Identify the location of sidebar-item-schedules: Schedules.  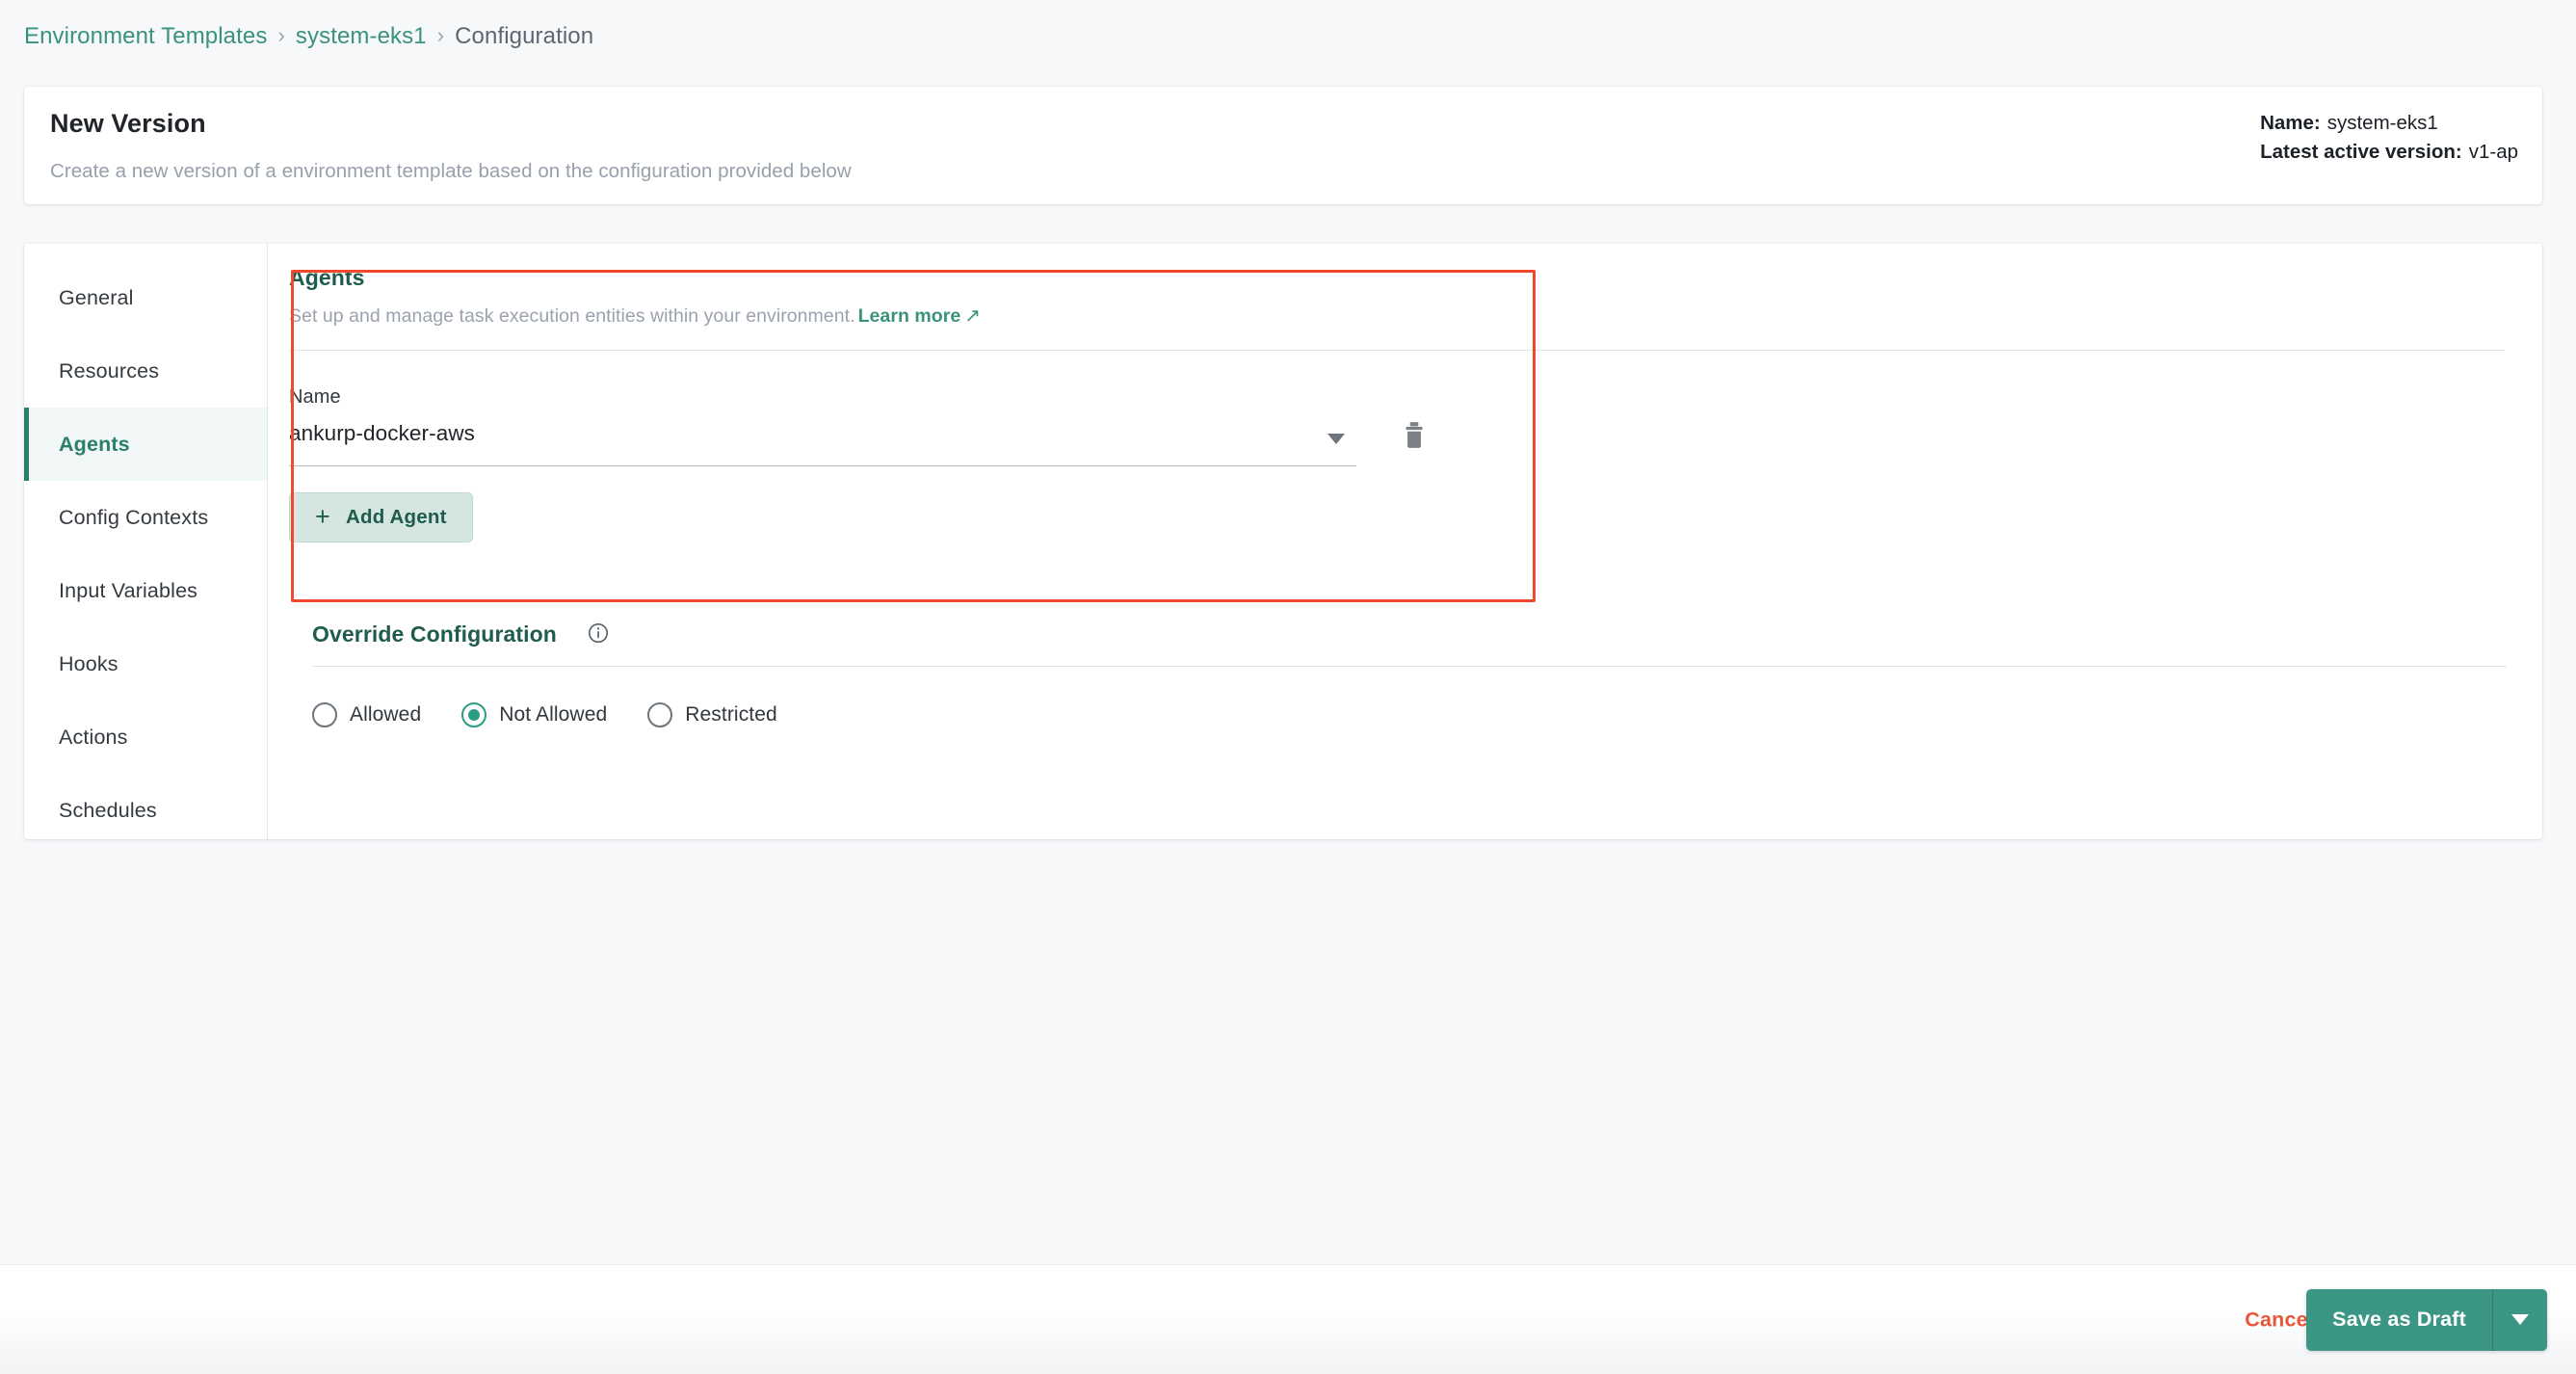
(145, 810).